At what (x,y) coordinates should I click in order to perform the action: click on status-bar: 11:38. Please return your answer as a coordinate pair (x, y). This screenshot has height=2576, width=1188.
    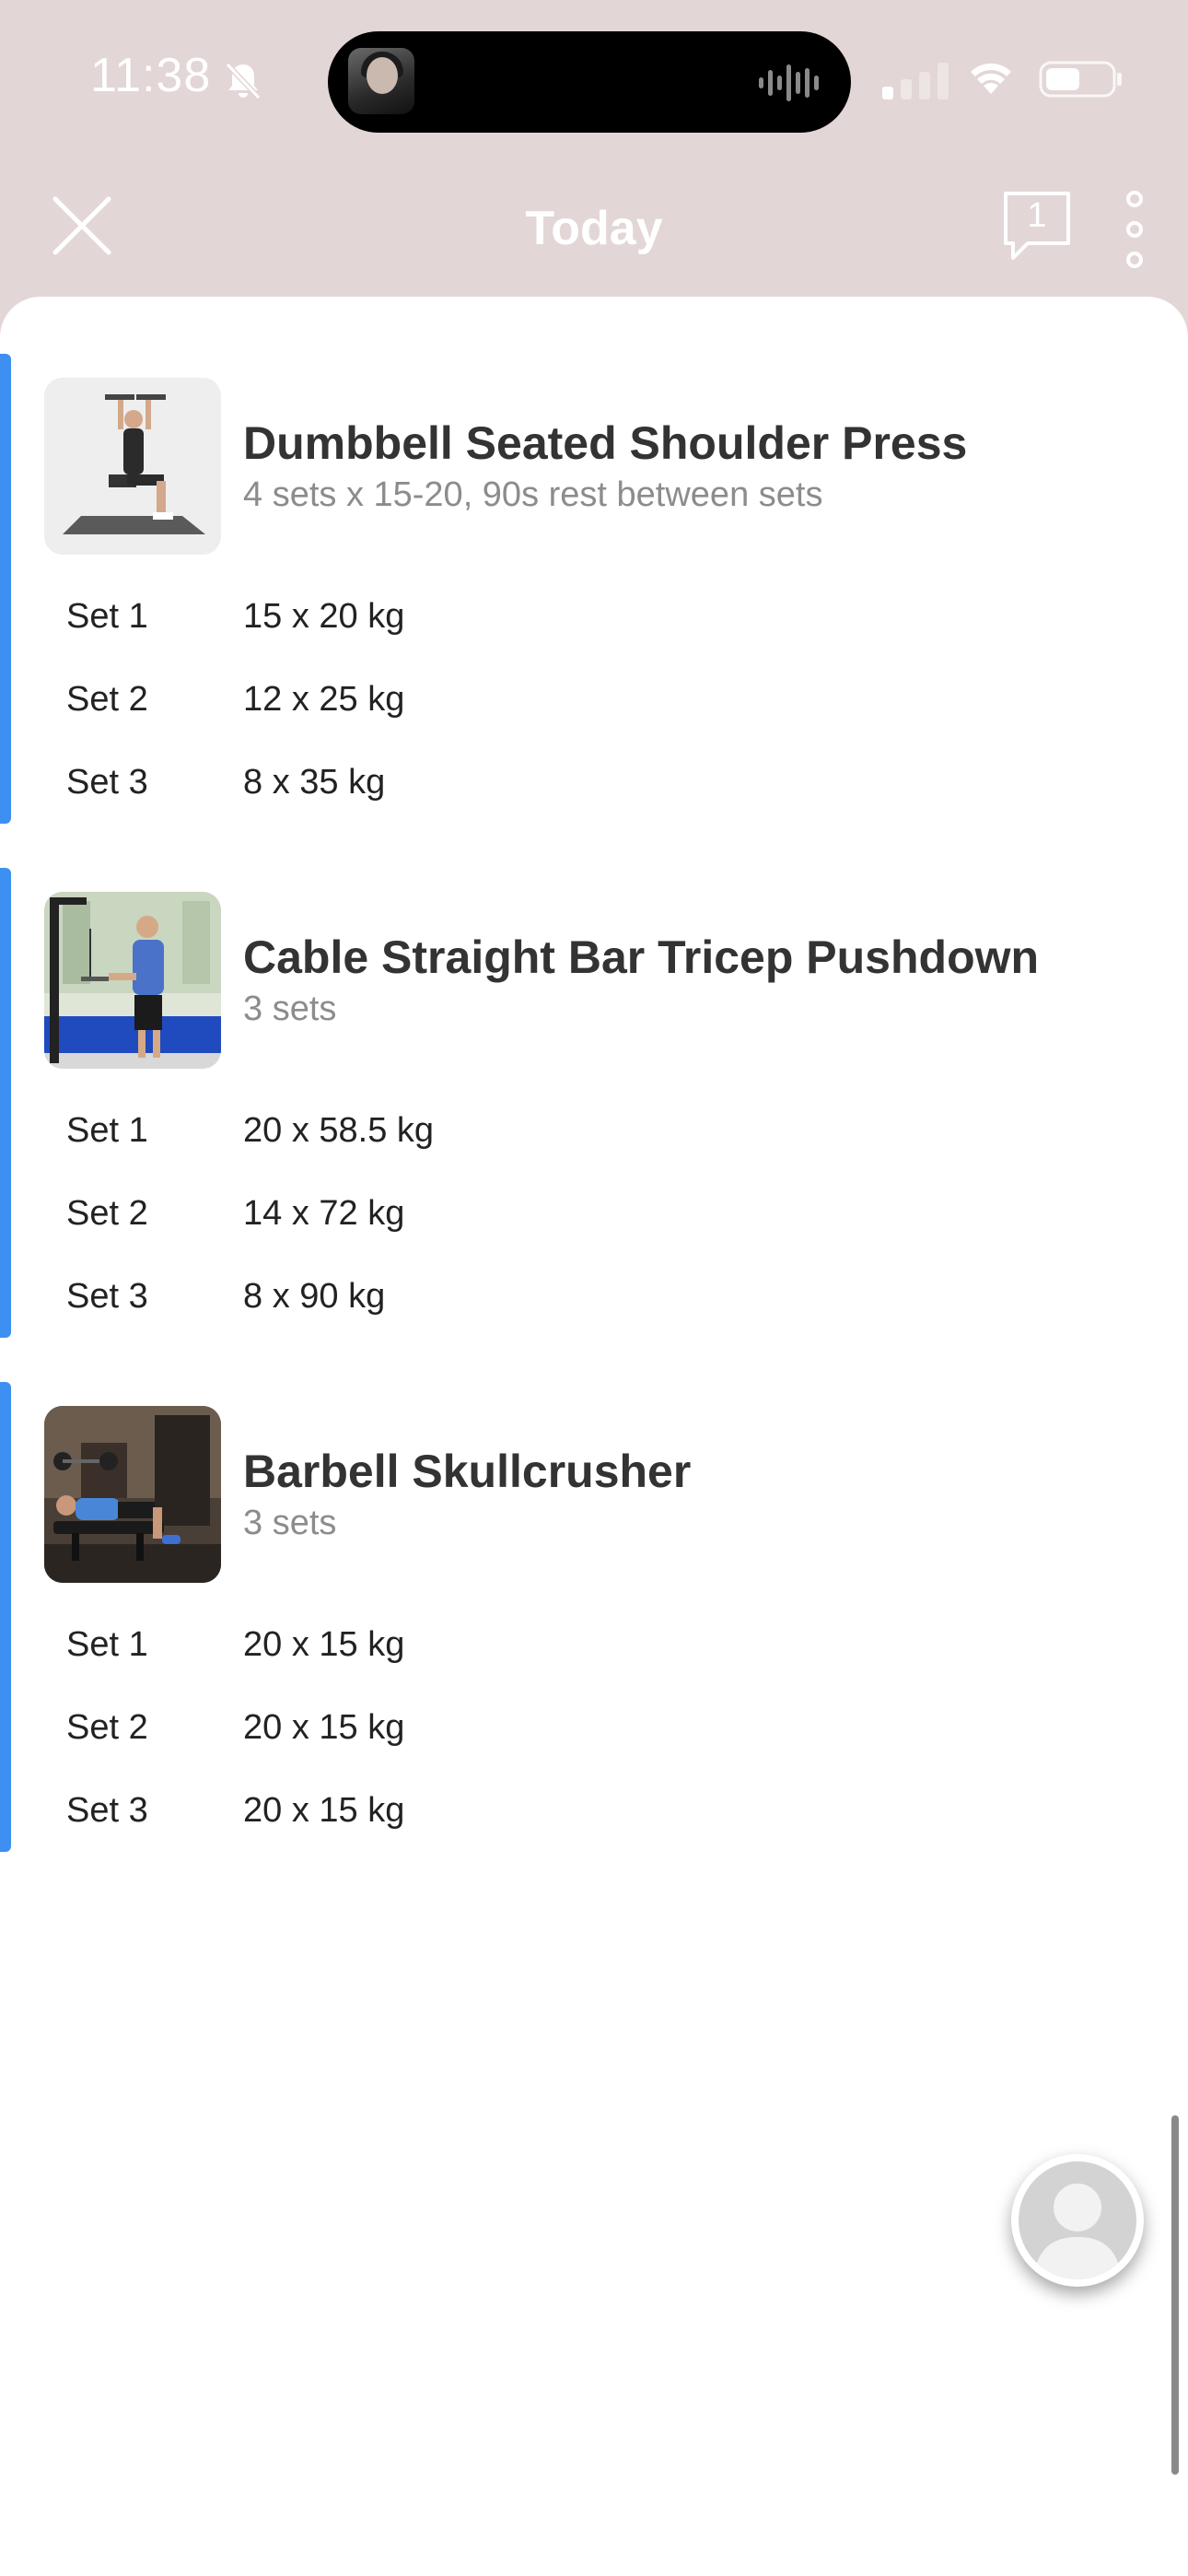
    Looking at the image, I should click on (594, 78).